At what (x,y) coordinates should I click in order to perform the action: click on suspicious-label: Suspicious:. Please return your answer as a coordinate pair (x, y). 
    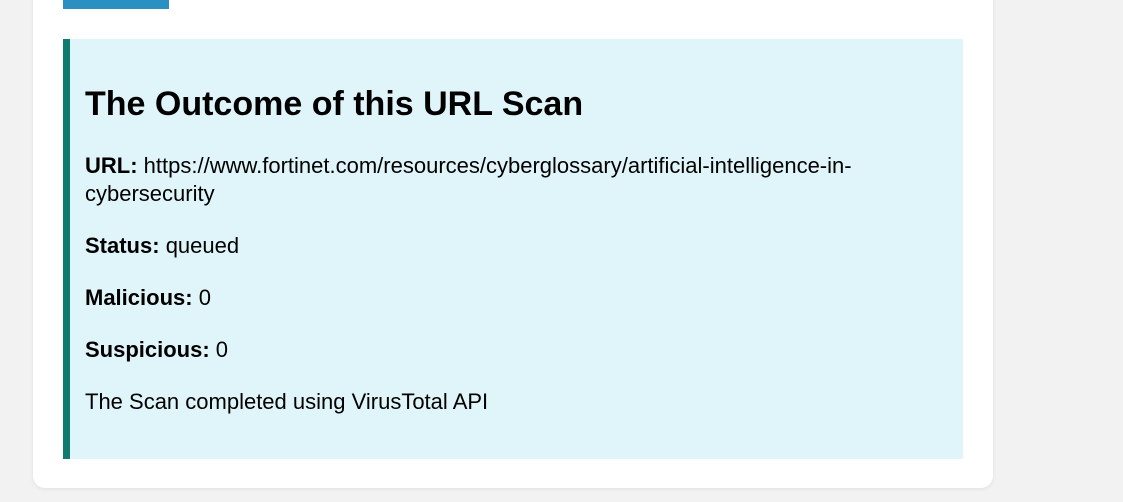
    Looking at the image, I should click on (150, 349).